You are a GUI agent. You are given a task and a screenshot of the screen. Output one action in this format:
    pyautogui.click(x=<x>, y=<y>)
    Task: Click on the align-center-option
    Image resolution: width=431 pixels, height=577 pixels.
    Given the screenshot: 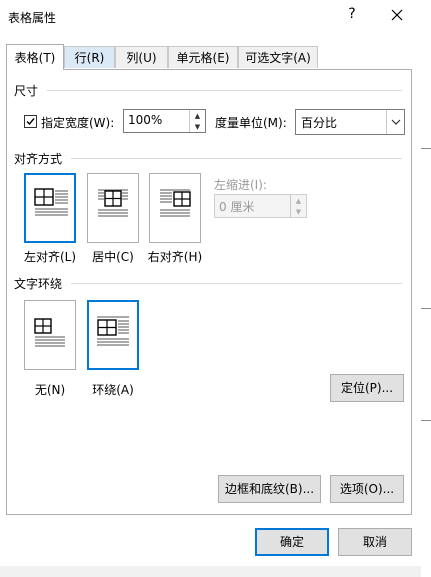 What is the action you would take?
    pyautogui.click(x=113, y=208)
    